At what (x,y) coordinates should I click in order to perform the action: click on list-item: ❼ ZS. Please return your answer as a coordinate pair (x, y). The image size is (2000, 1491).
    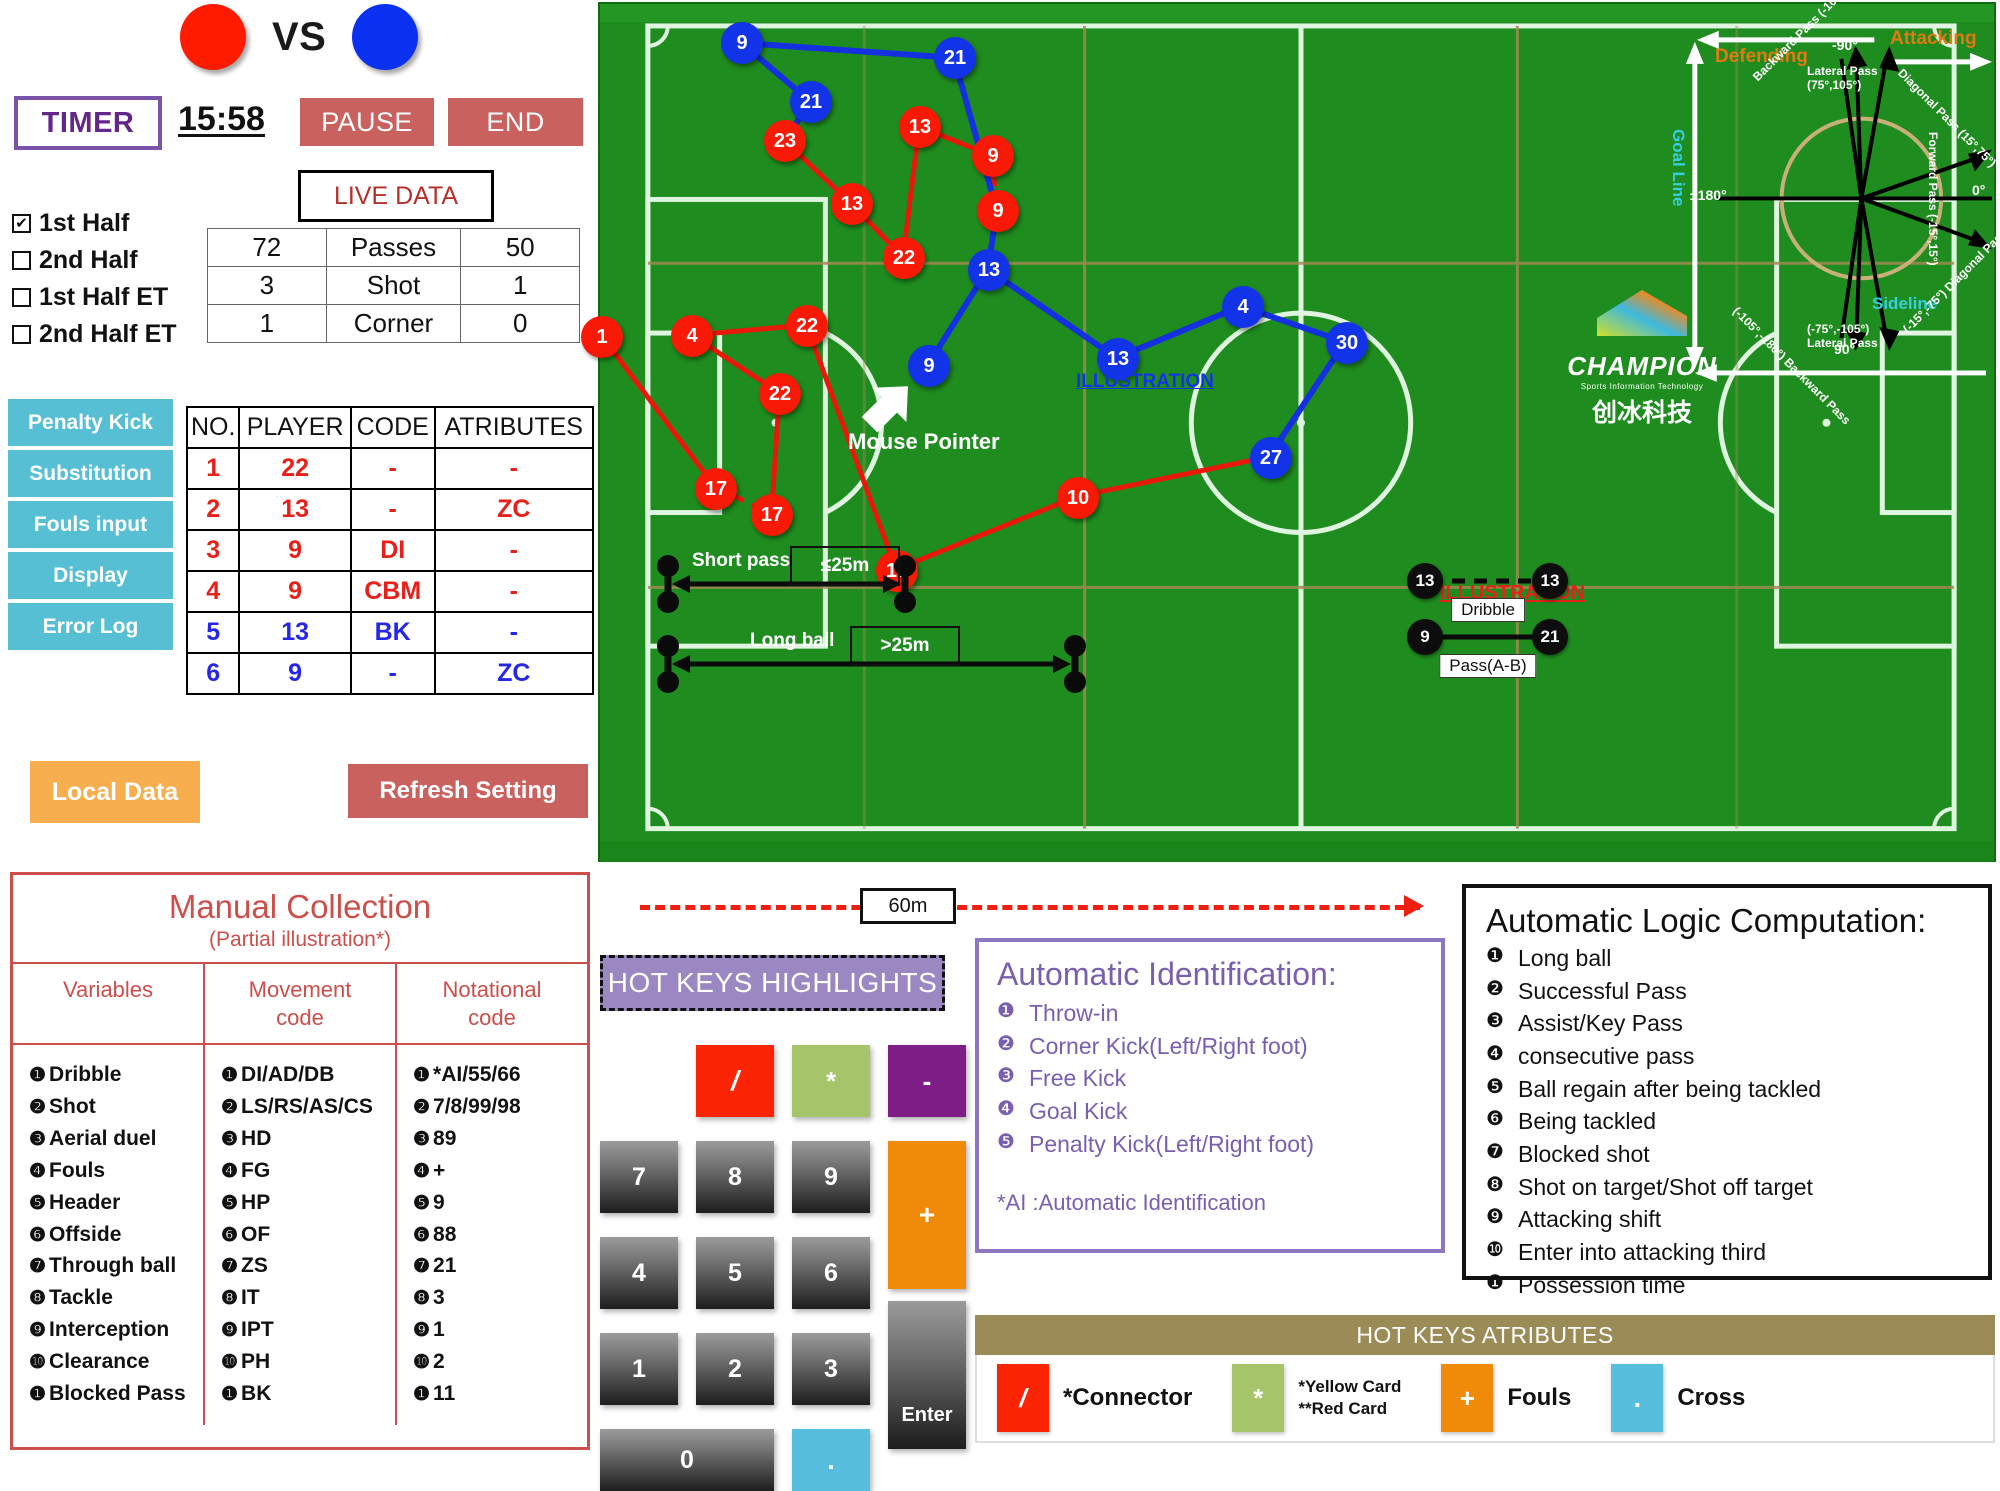
    Looking at the image, I should click on (244, 1266).